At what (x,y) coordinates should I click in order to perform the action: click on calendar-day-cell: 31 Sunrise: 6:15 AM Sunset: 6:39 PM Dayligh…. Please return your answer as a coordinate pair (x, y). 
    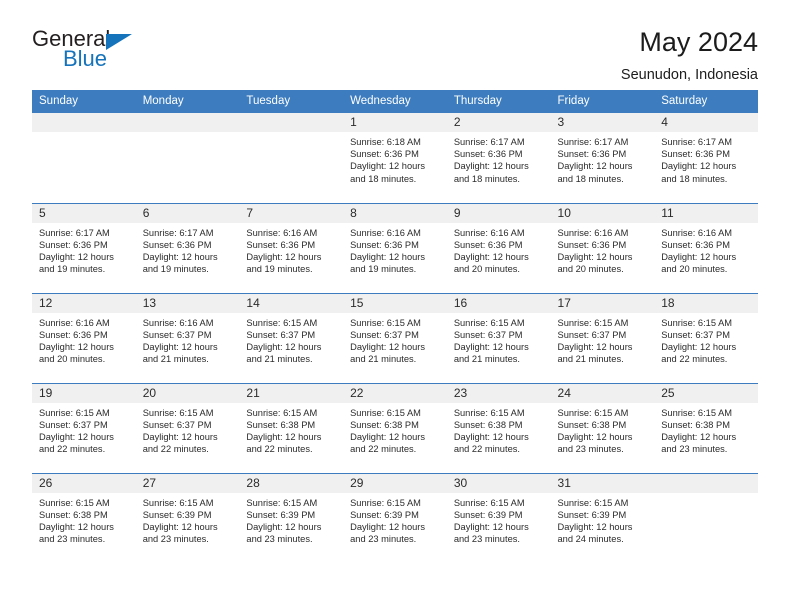
    Looking at the image, I should click on (602, 517).